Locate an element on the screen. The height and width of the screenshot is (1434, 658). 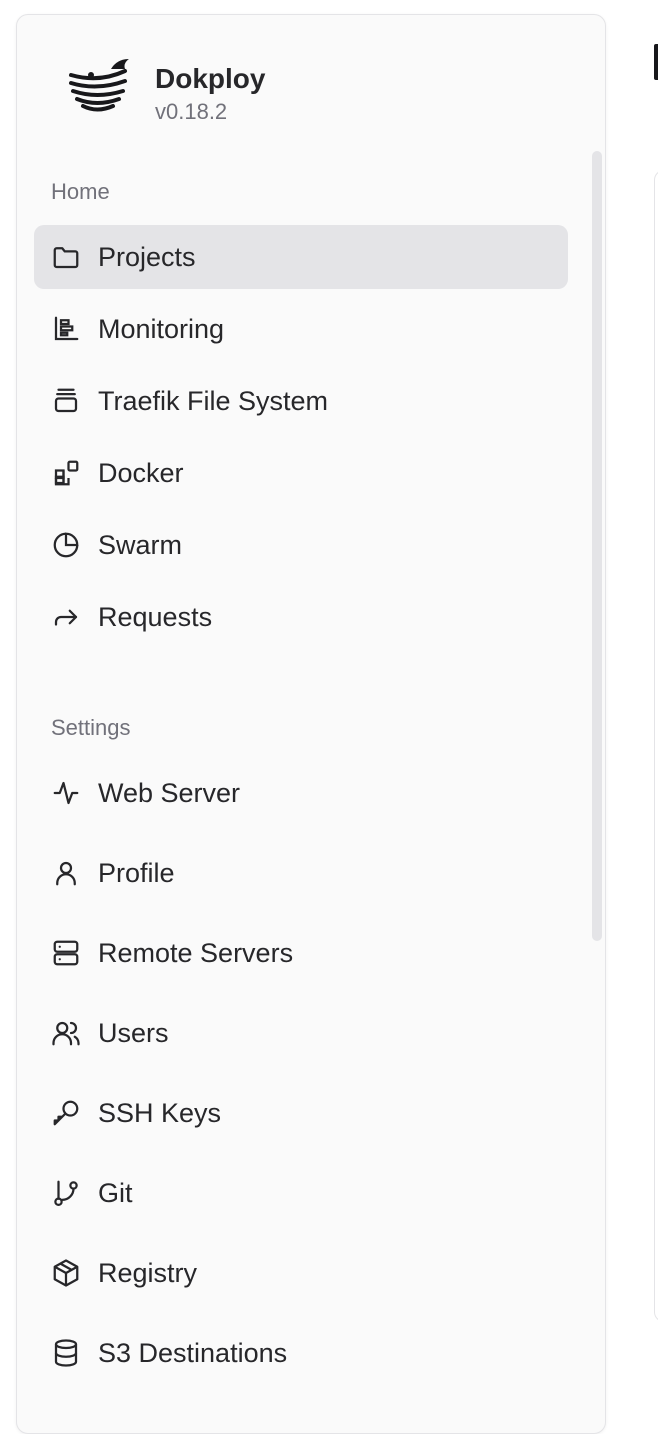
sidebar-item-projects: Projects is located at coordinates (301, 257).